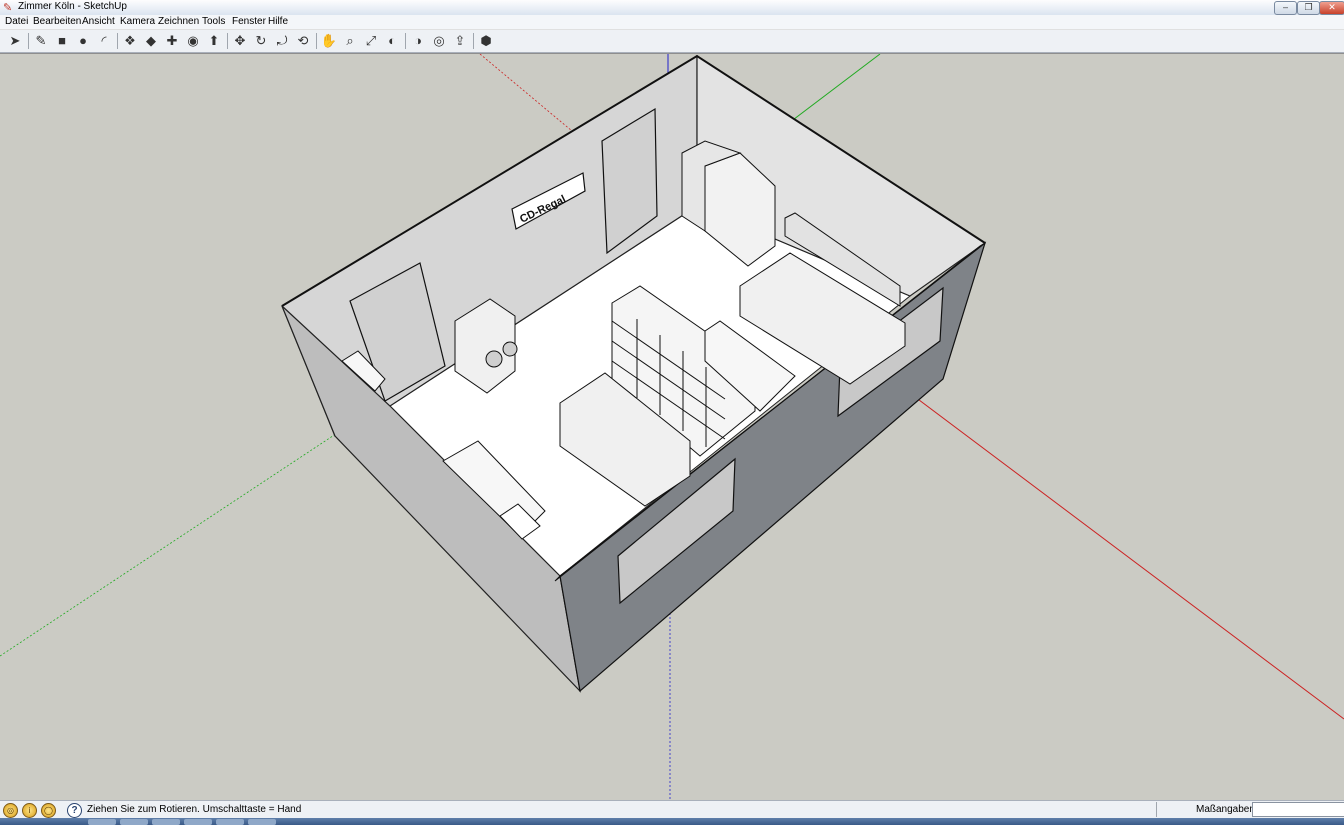 This screenshot has height=825, width=1344. Describe the element at coordinates (1308, 8) in the screenshot. I see `restore-button: ❐` at that location.